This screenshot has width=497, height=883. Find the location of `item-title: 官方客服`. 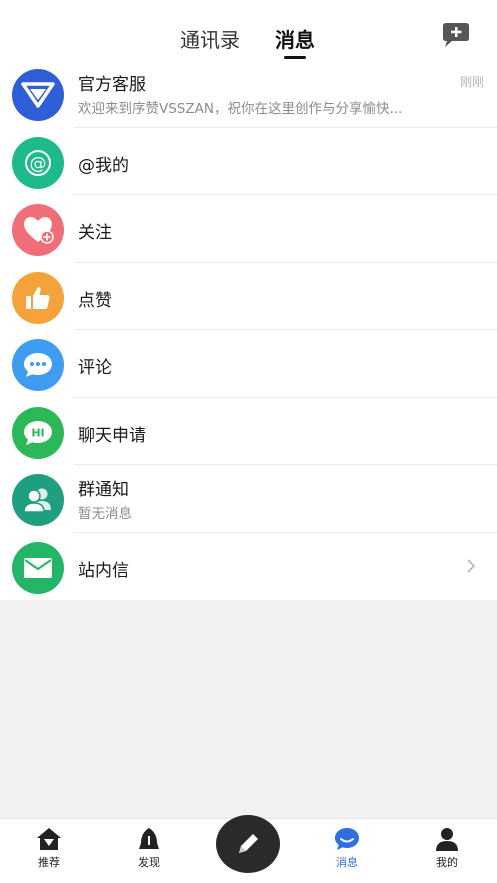

item-title: 官方客服 is located at coordinates (112, 85).